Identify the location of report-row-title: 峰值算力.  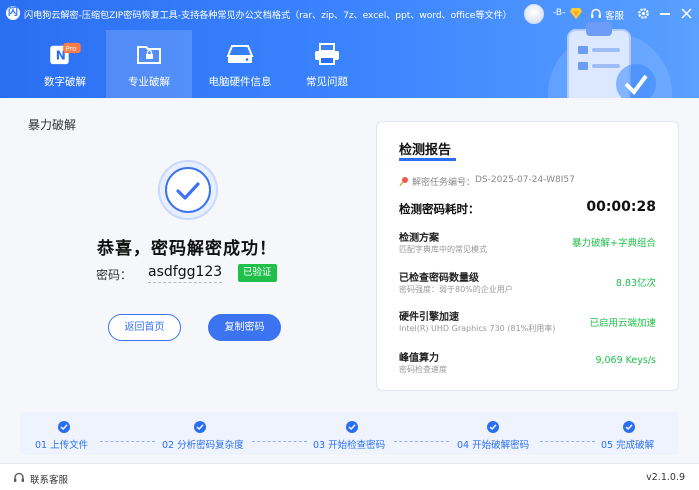
(419, 358).